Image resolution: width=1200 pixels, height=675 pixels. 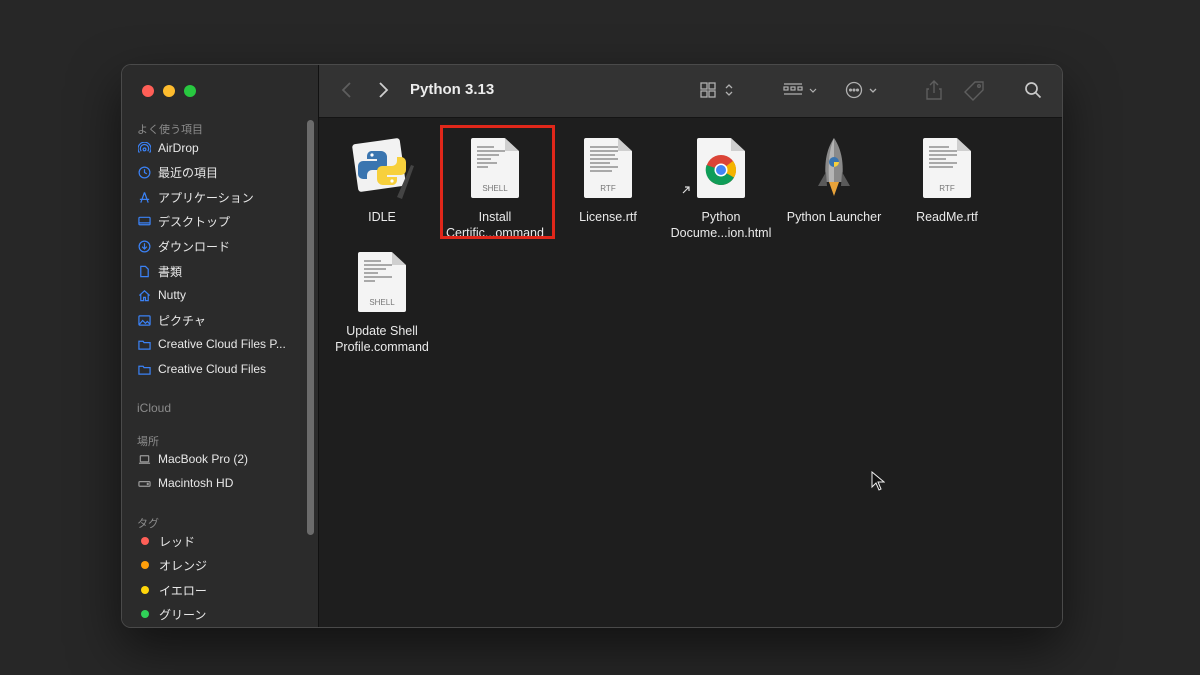 I want to click on minimize-button, so click(x=169, y=91).